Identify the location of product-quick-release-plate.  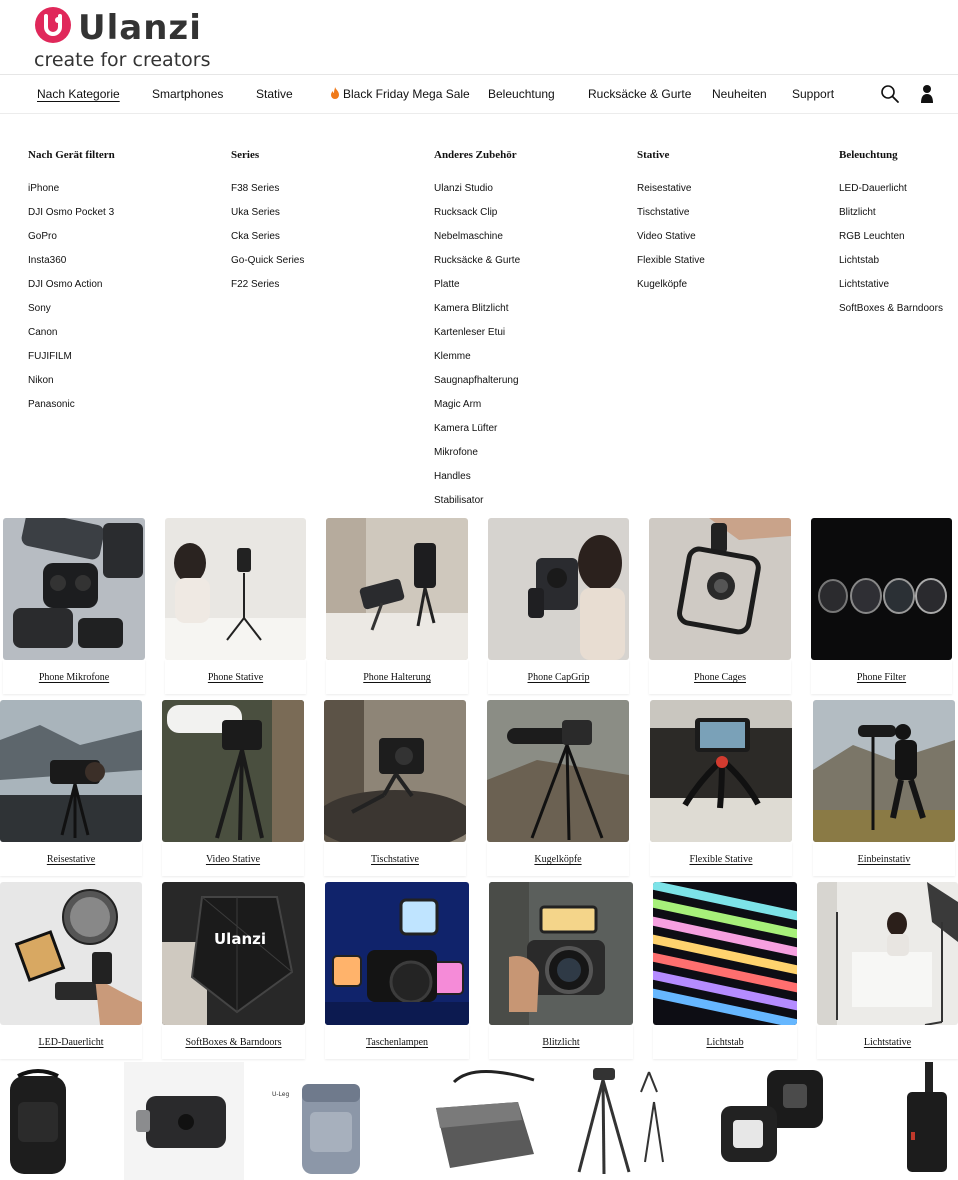
(184, 1121).